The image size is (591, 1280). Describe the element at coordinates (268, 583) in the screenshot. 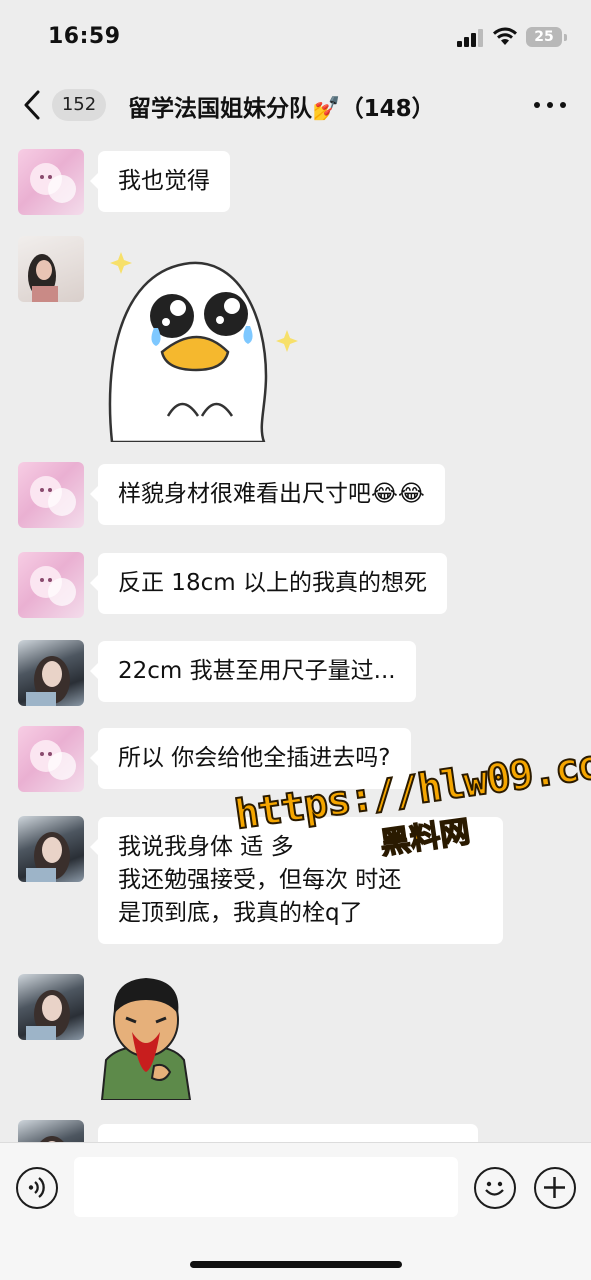

I see `message-bubble: 反正 18cm 以上的我真的想死` at that location.